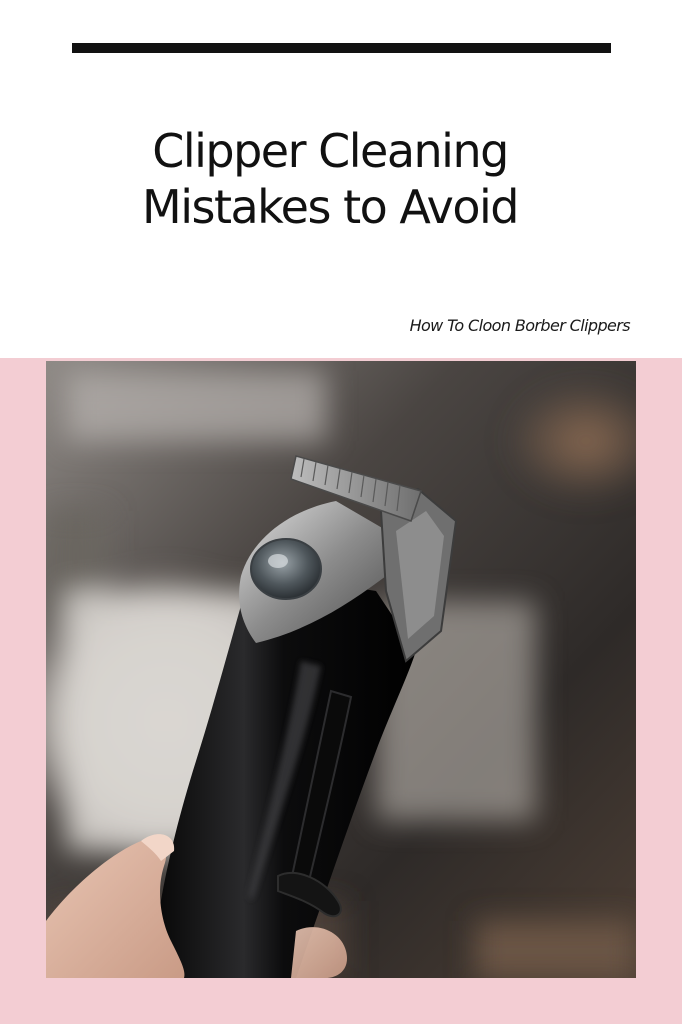  What do you see at coordinates (520, 325) in the screenshot?
I see `subtitle: How To Cloon Borber Clippers` at bounding box center [520, 325].